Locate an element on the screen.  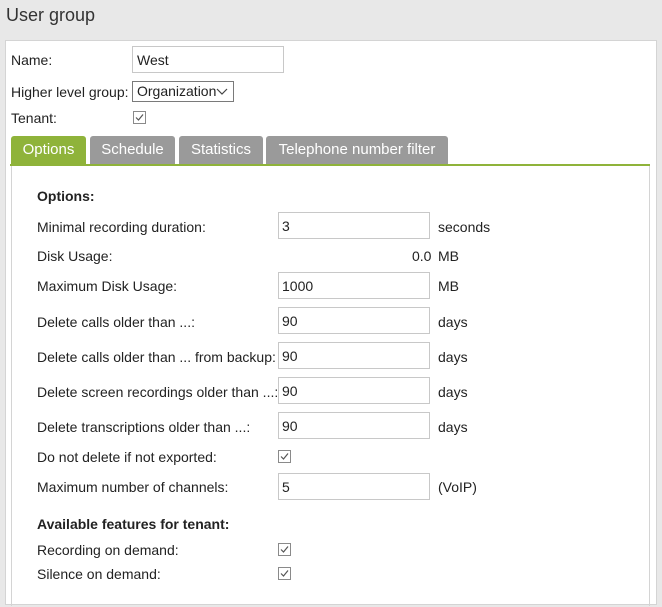
recording-on-demand-checkbox is located at coordinates (284, 549).